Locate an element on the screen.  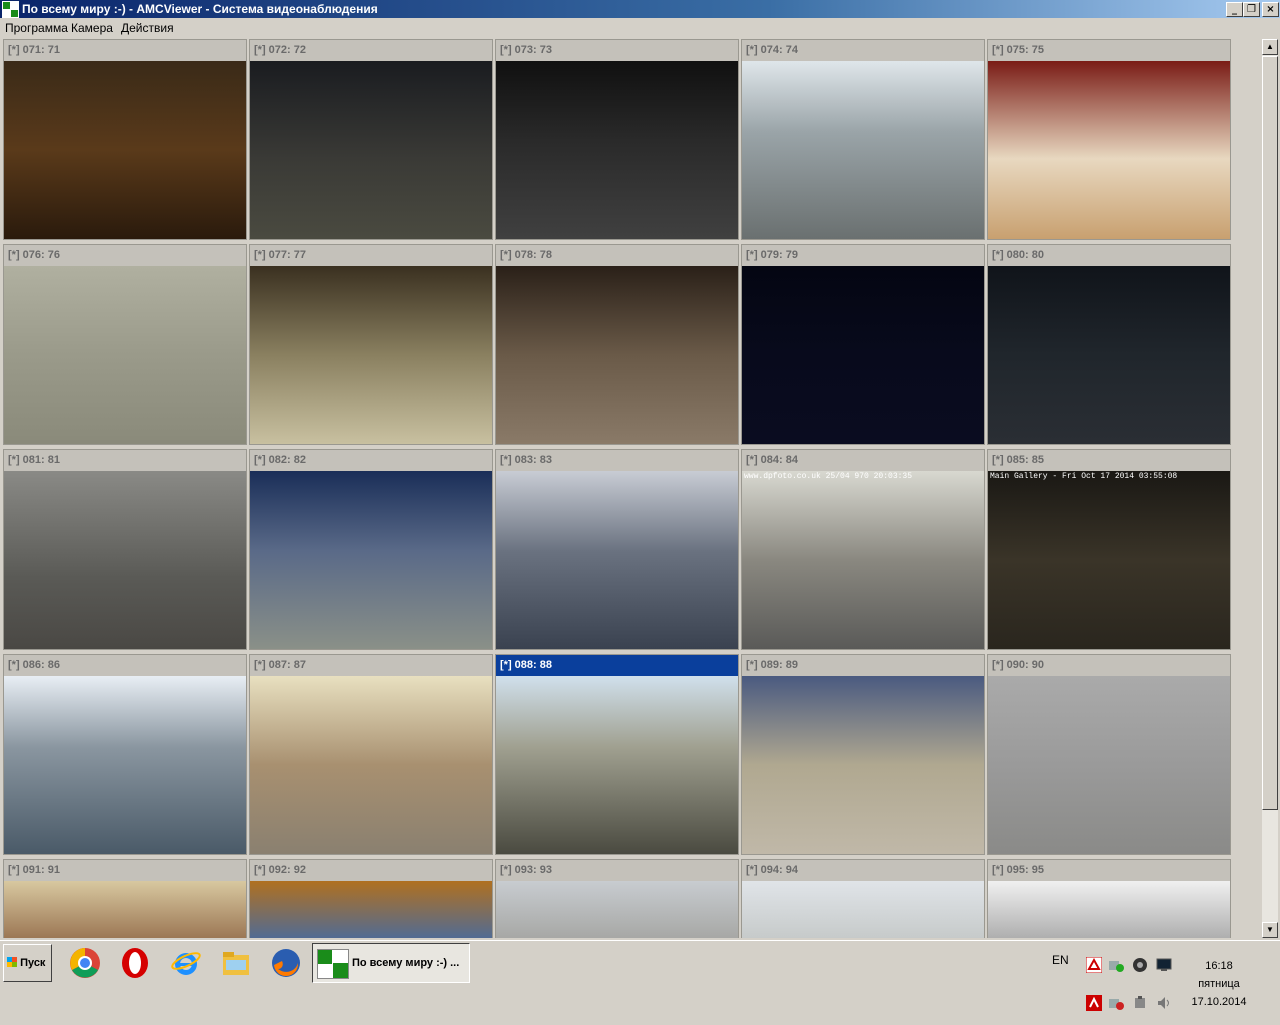
camera-feed-image: www.dpfoto.co.uk 25/04 970 20:03:35 is located at coordinates (863, 560).